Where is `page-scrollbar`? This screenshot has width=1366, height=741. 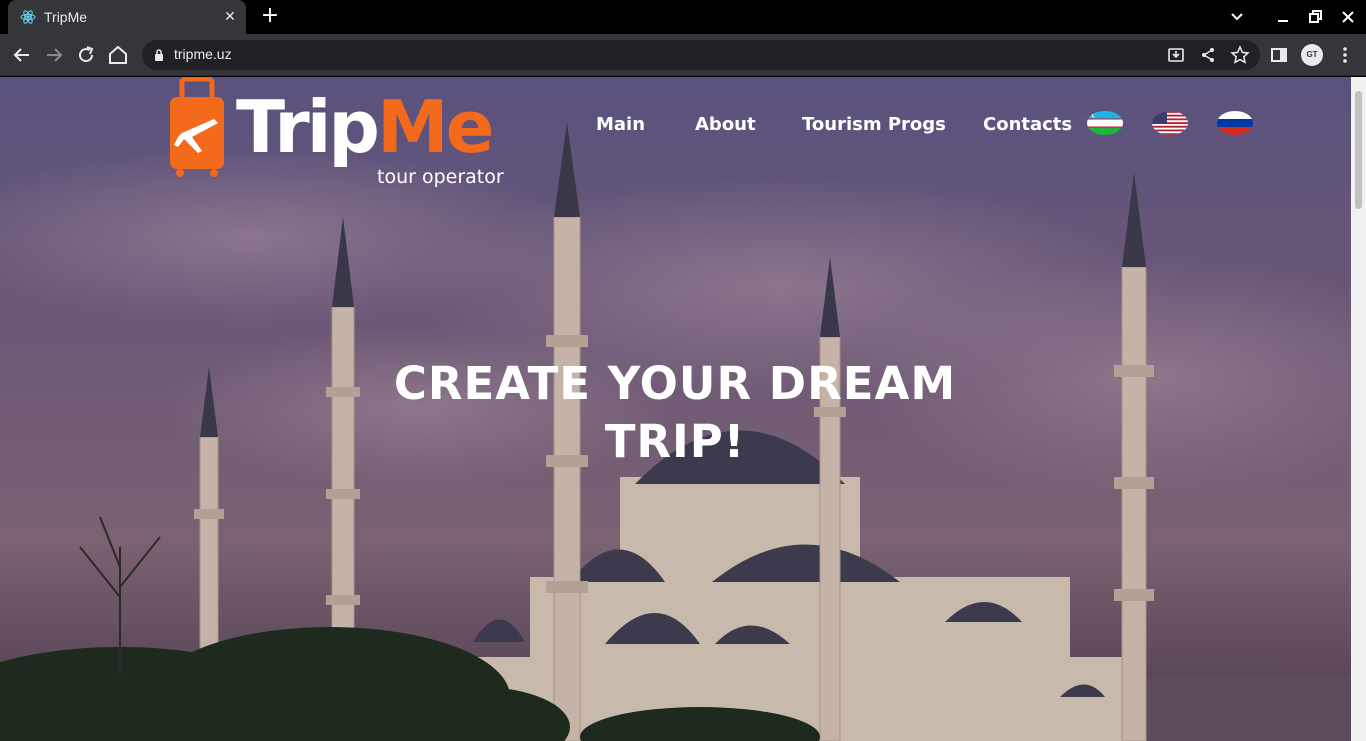
page-scrollbar is located at coordinates (1358, 409).